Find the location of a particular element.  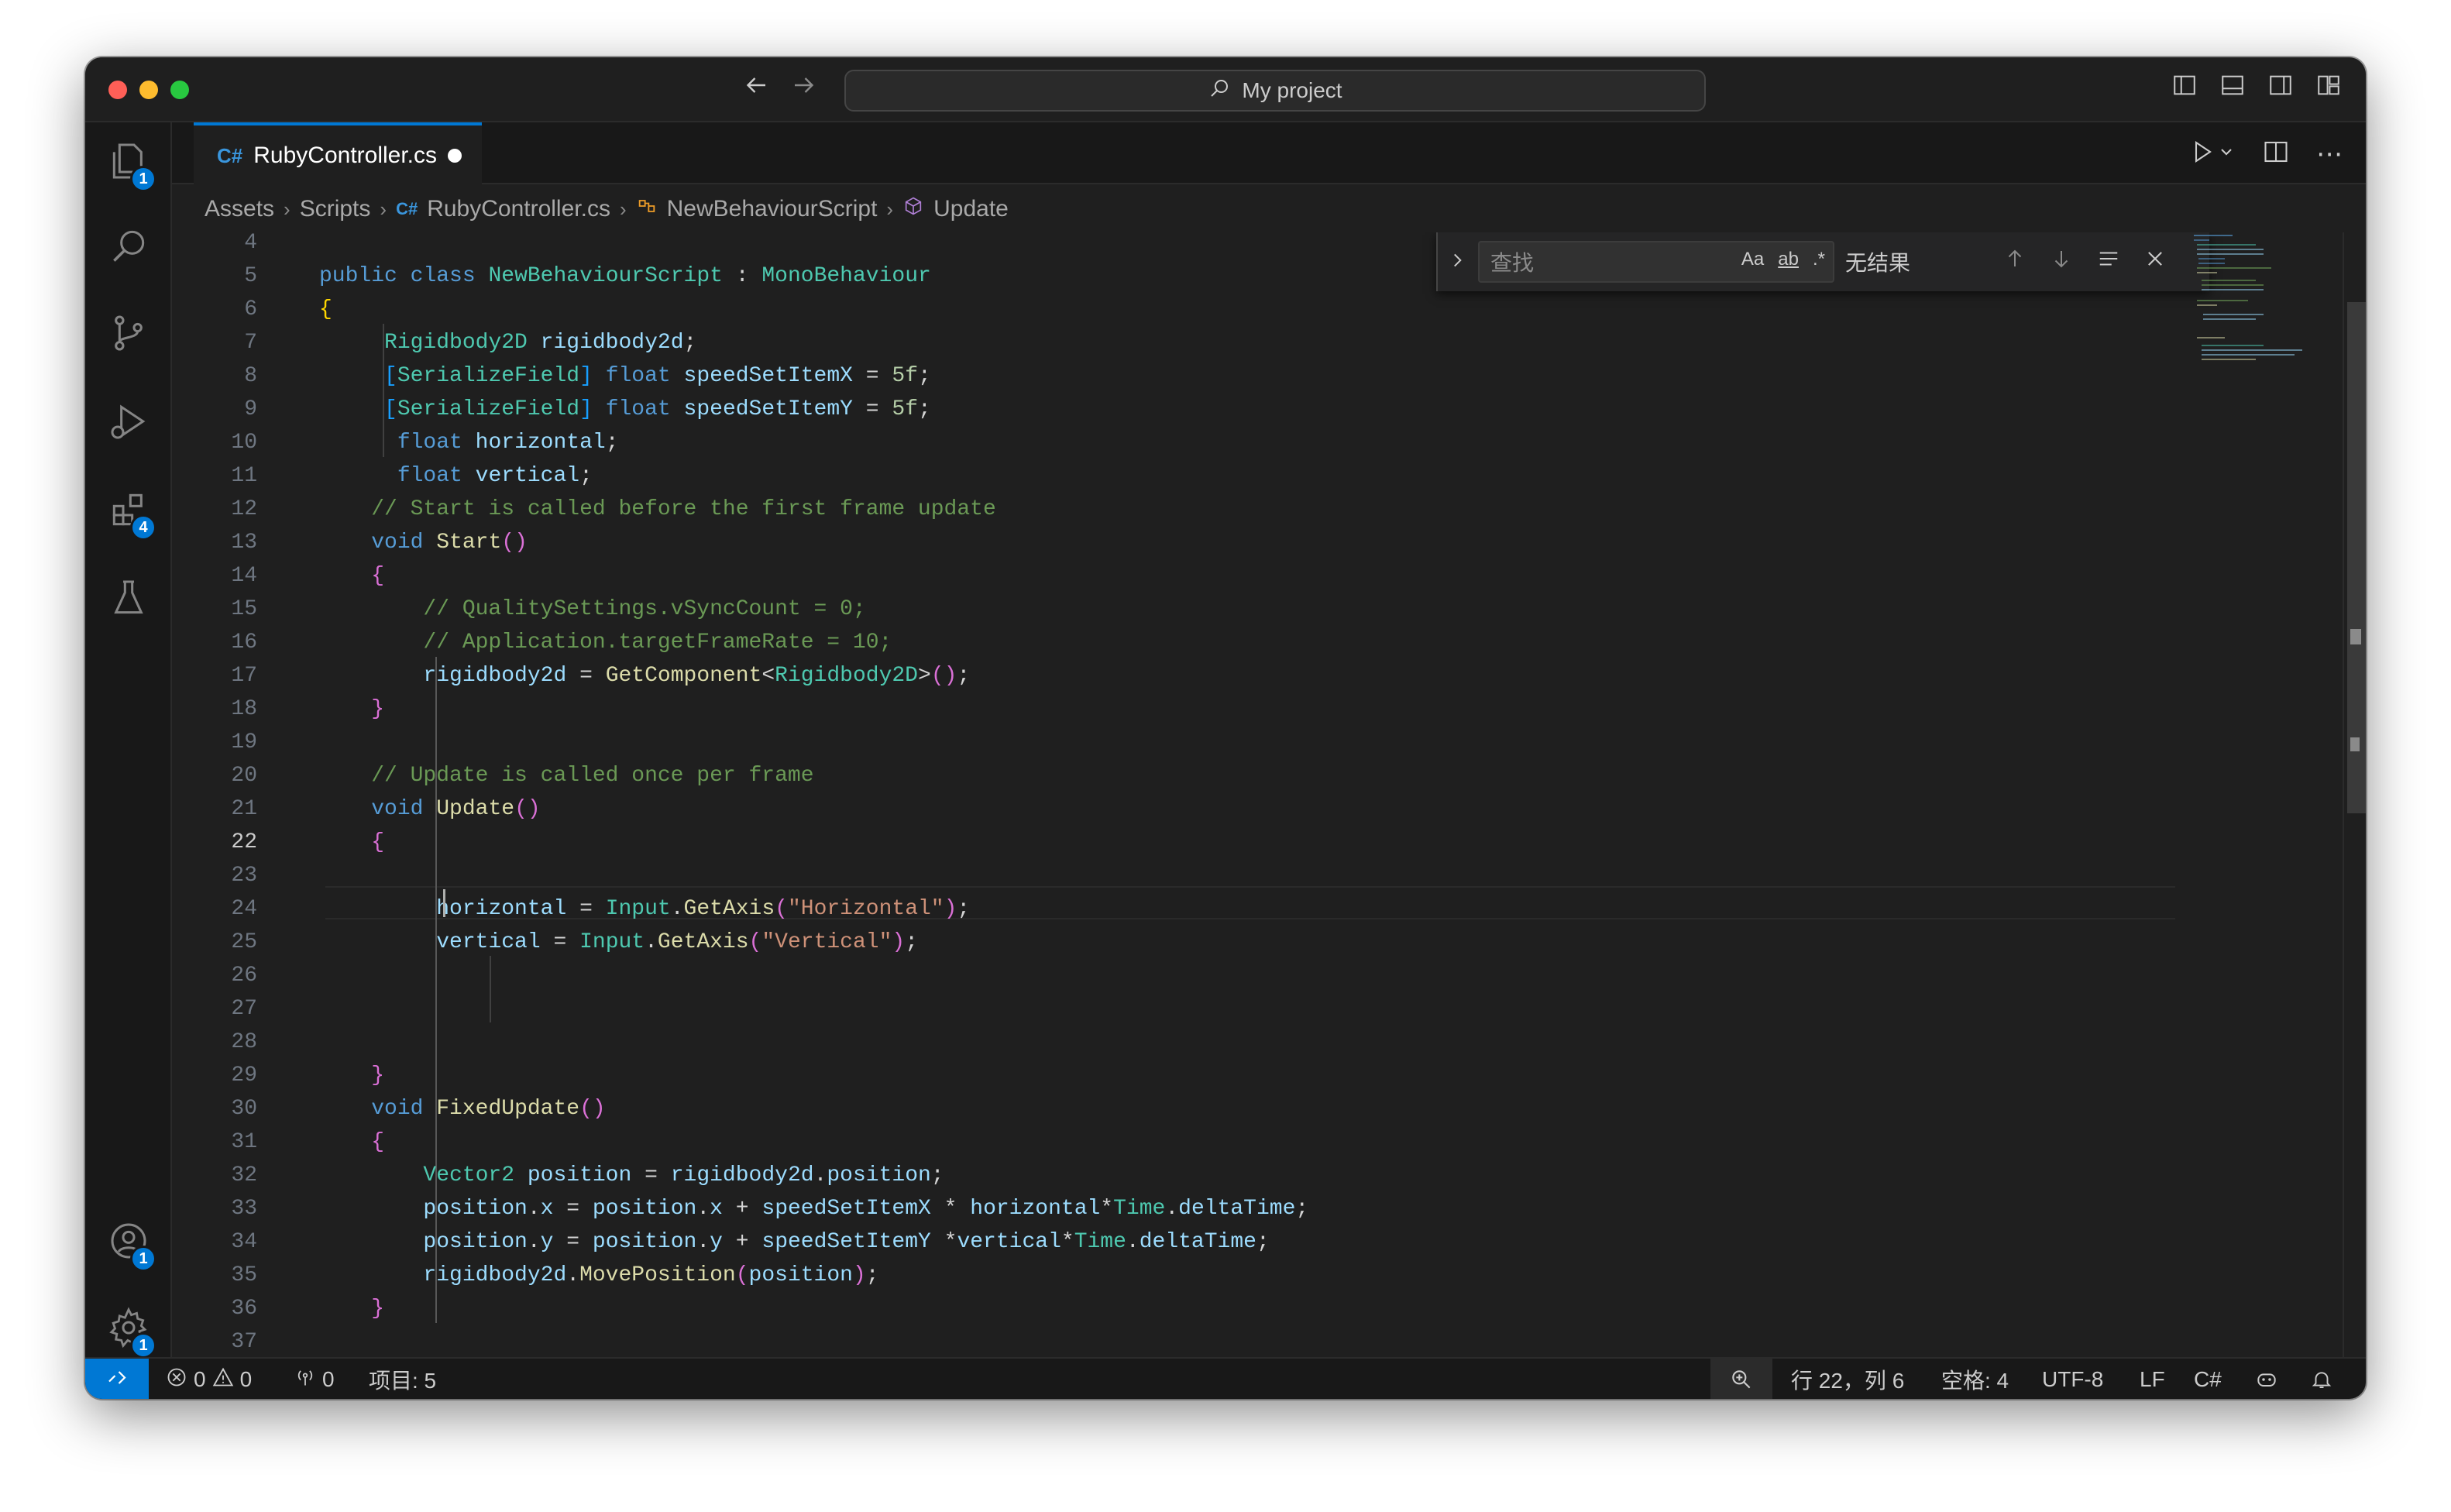

extensions-icon: 4 is located at coordinates (128, 509).